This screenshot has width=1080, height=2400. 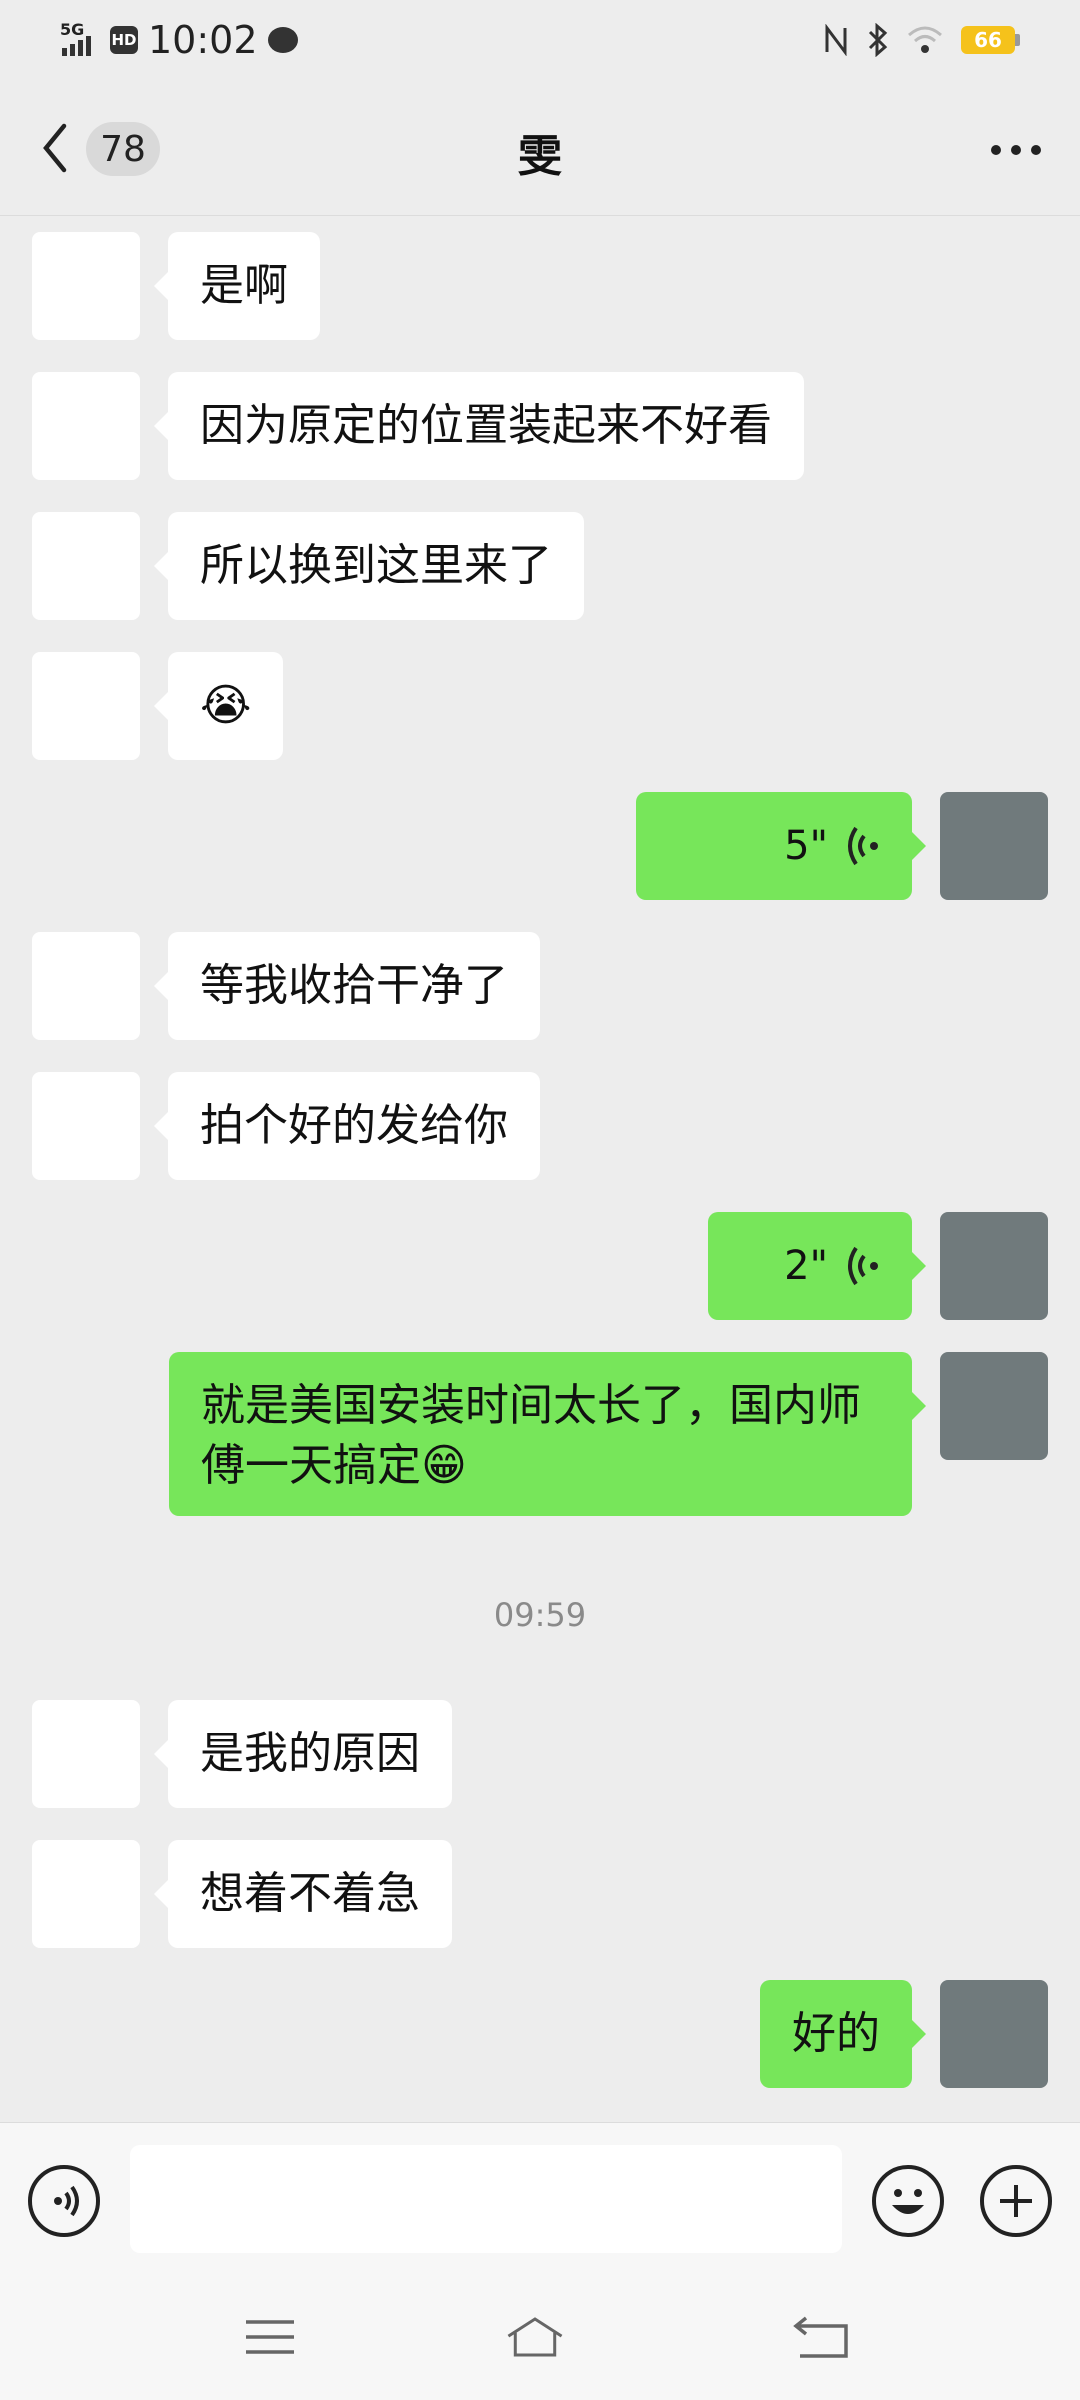 I want to click on message-bubble: 拍个好的发给你, so click(x=347, y=1126).